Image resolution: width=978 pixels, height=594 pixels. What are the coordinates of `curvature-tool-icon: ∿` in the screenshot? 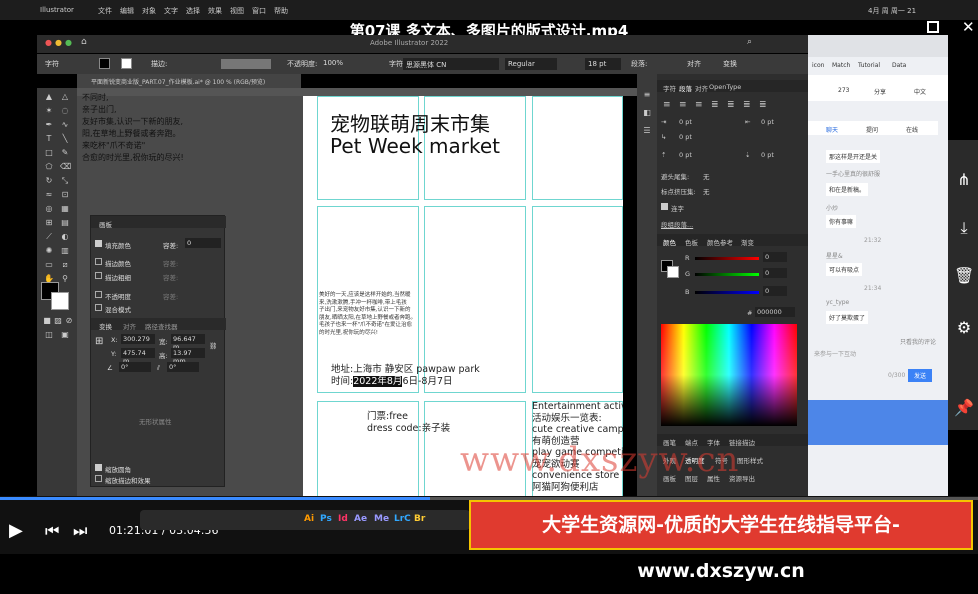 It's located at (65, 125).